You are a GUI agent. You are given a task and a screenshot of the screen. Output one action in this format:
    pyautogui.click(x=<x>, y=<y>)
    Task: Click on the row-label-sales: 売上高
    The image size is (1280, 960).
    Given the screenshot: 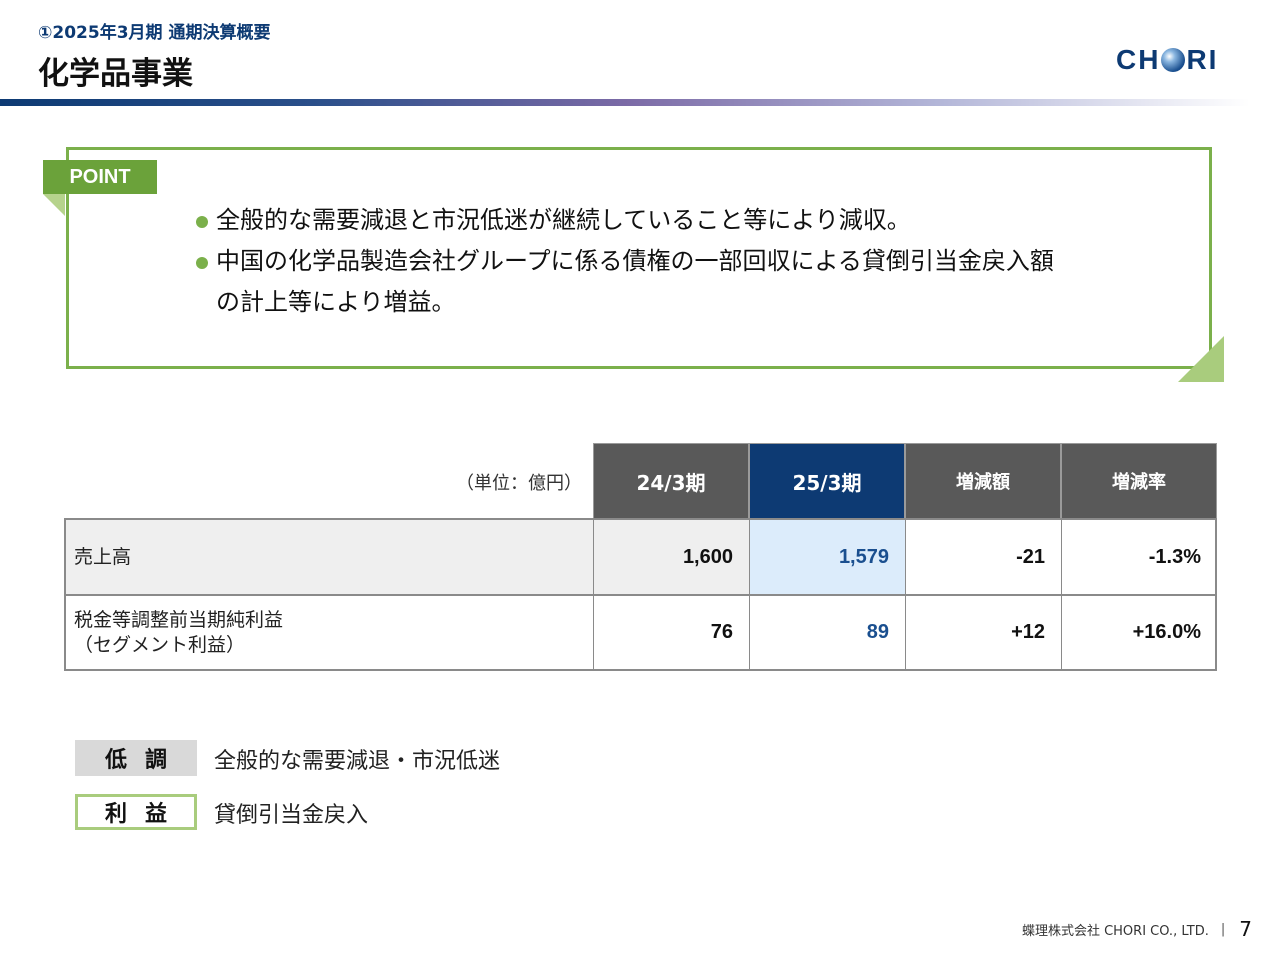 What is the action you would take?
    pyautogui.click(x=328, y=557)
    